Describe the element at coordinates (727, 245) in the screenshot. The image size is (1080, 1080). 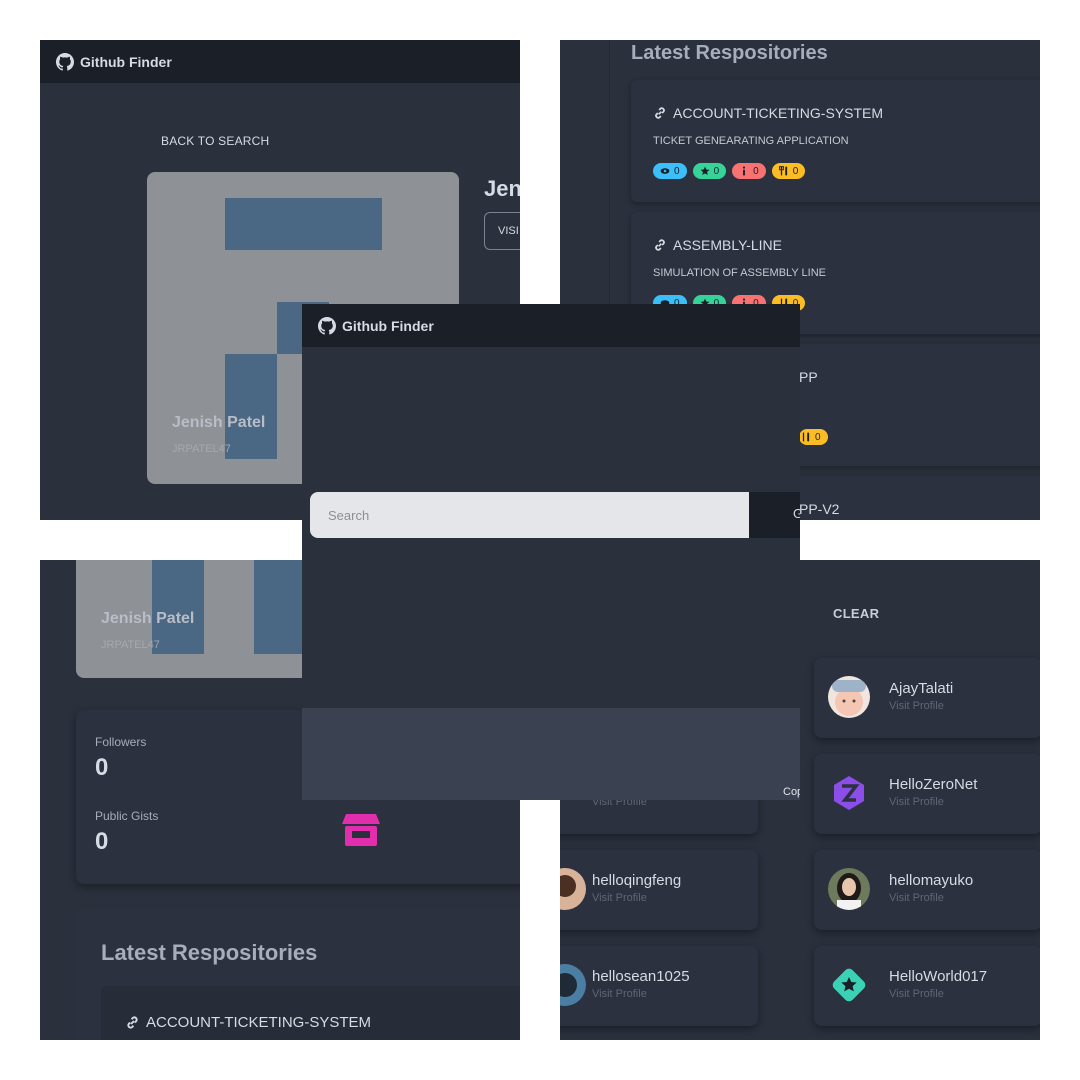
I see `repo-name: ASSEMBLY-LINE` at that location.